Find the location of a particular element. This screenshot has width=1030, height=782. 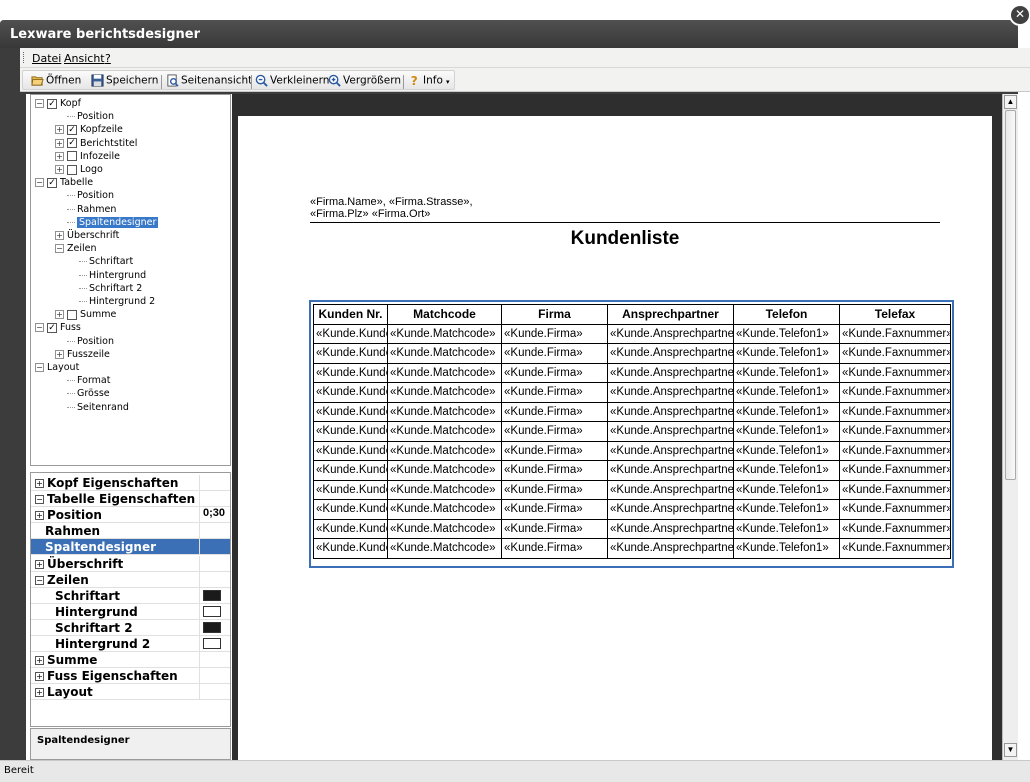

menu-ansicht: Ansicht is located at coordinates (84, 58).